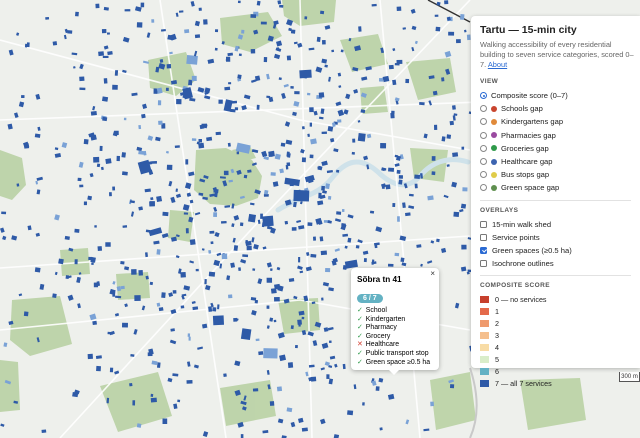 This screenshot has height=438, width=640. I want to click on view-option: Bus stops gap, so click(560, 174).